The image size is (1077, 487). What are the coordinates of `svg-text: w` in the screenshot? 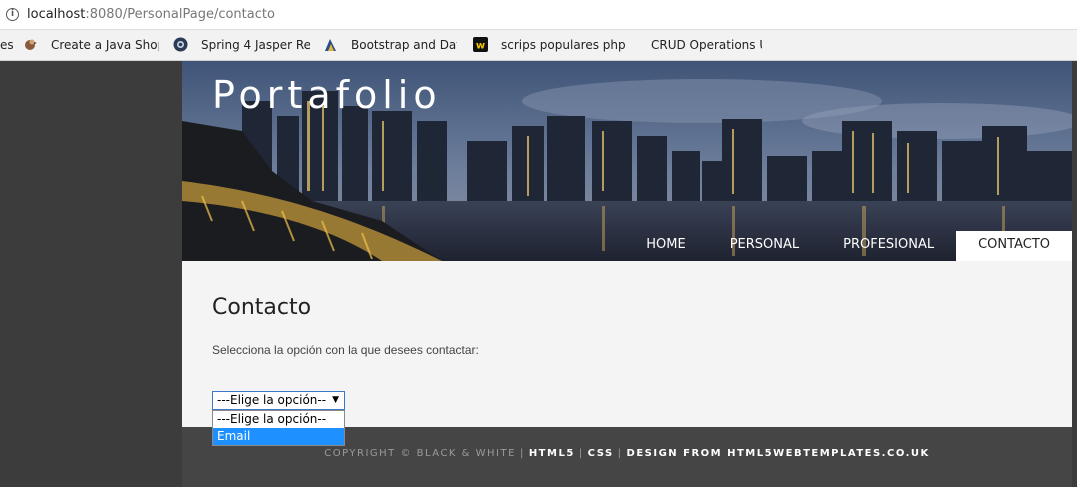 It's located at (480, 46).